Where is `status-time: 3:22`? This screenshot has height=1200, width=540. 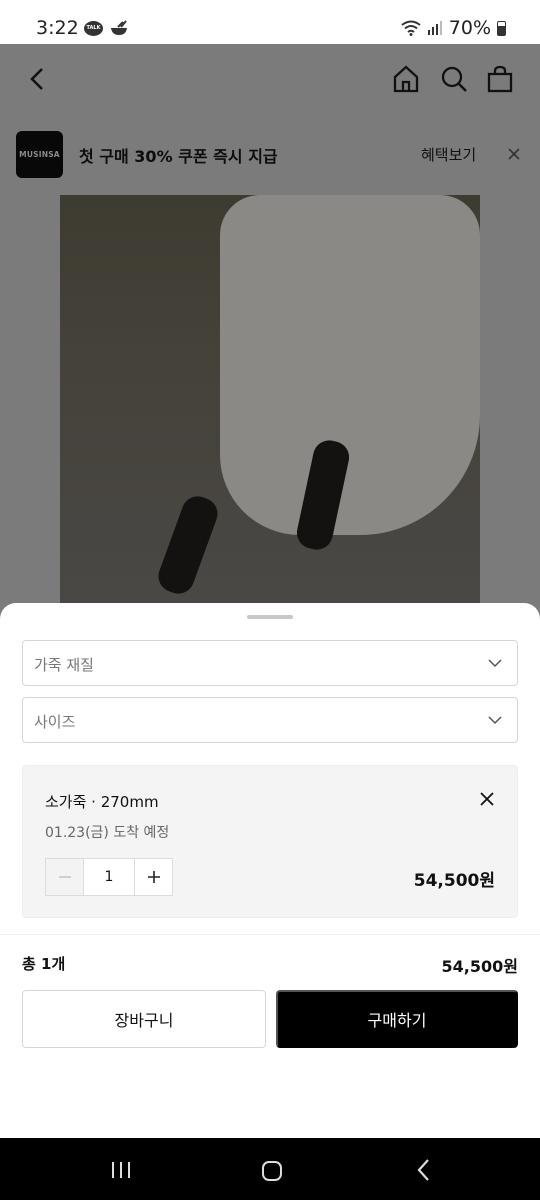 status-time: 3:22 is located at coordinates (57, 28).